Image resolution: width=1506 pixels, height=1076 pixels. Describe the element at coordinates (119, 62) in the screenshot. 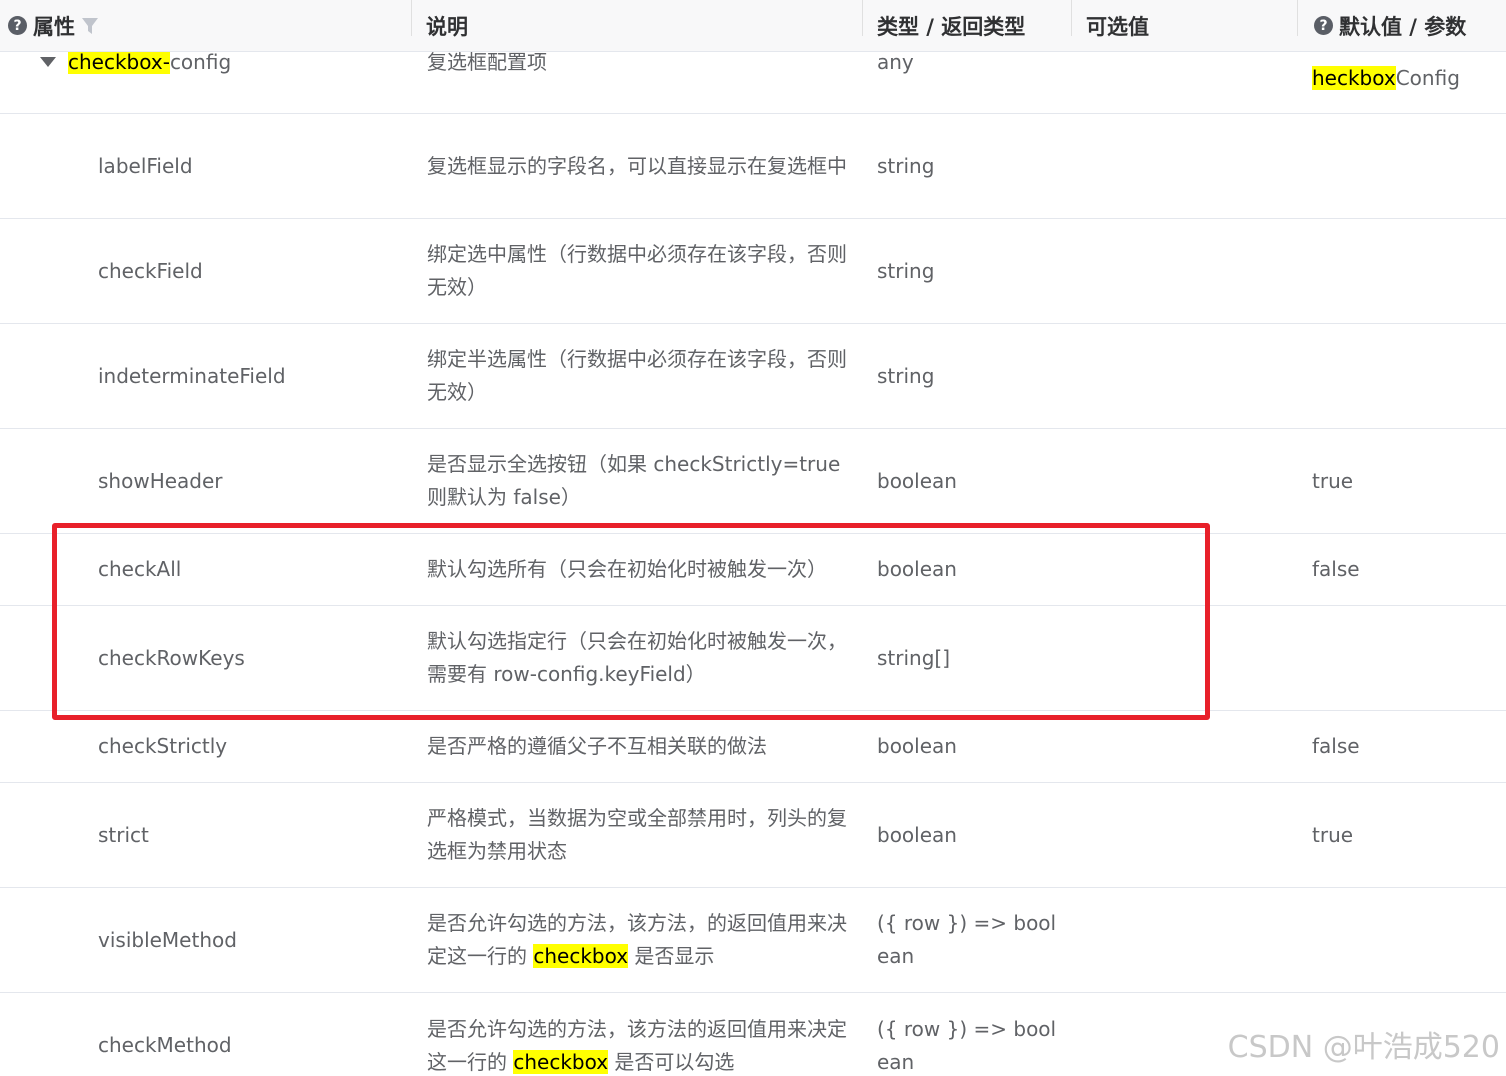

I see `search-highlight: checkbox-` at that location.